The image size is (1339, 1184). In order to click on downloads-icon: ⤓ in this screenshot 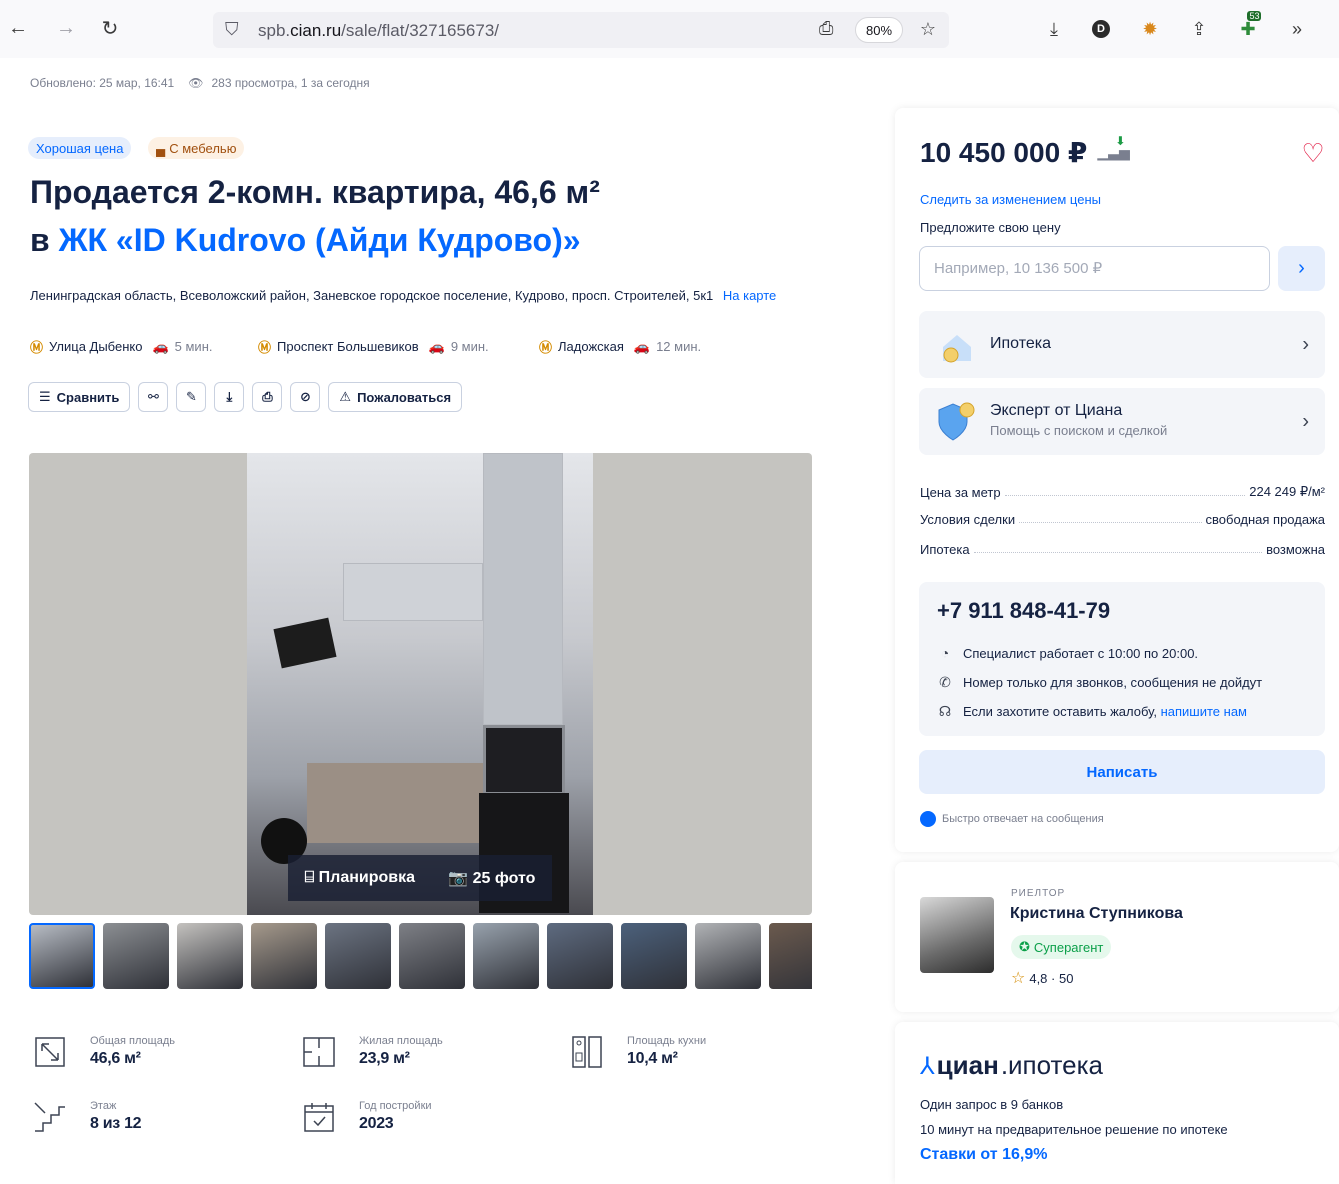, I will do `click(1054, 29)`.